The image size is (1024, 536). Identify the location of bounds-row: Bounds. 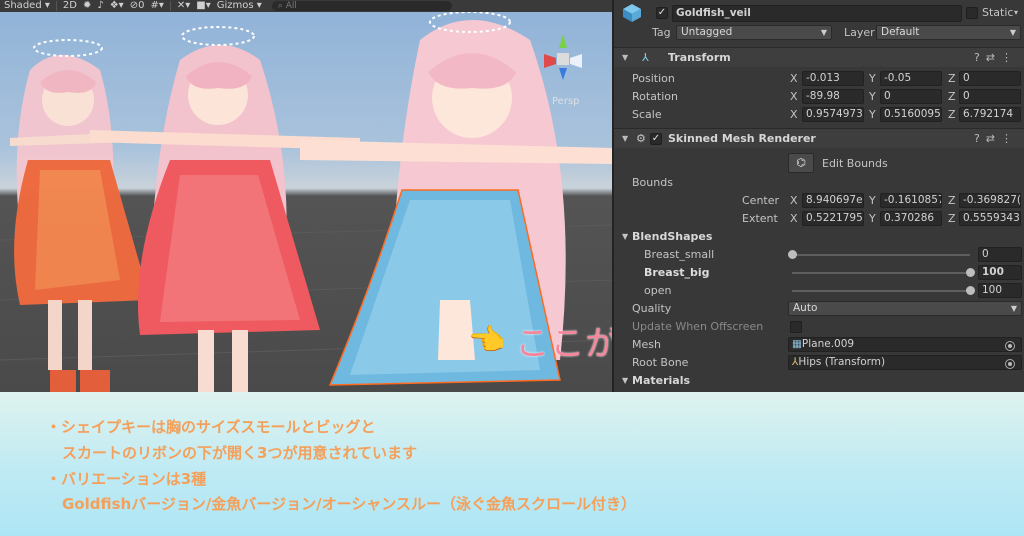
(819, 183).